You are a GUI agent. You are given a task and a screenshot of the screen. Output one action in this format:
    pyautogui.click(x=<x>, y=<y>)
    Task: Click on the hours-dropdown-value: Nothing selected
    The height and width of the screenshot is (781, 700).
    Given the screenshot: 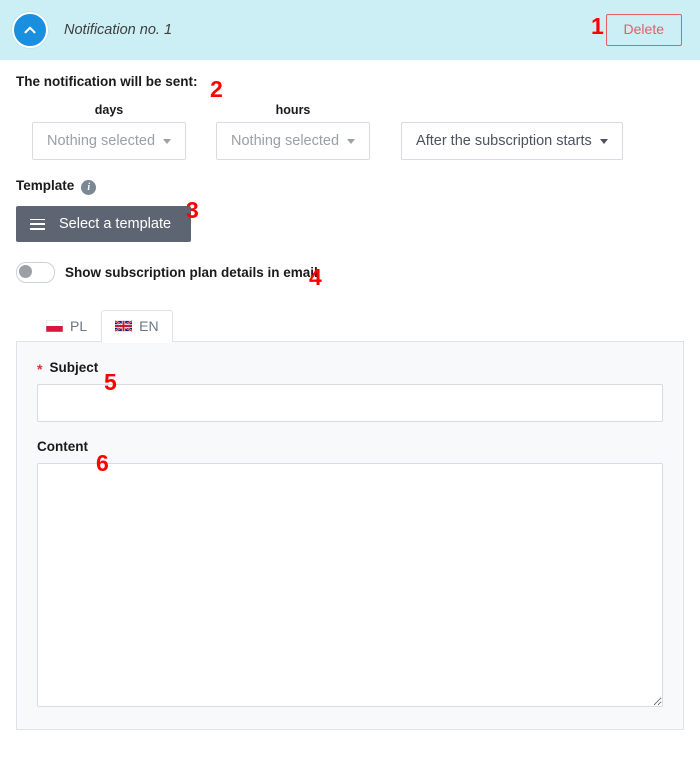 What is the action you would take?
    pyautogui.click(x=285, y=141)
    